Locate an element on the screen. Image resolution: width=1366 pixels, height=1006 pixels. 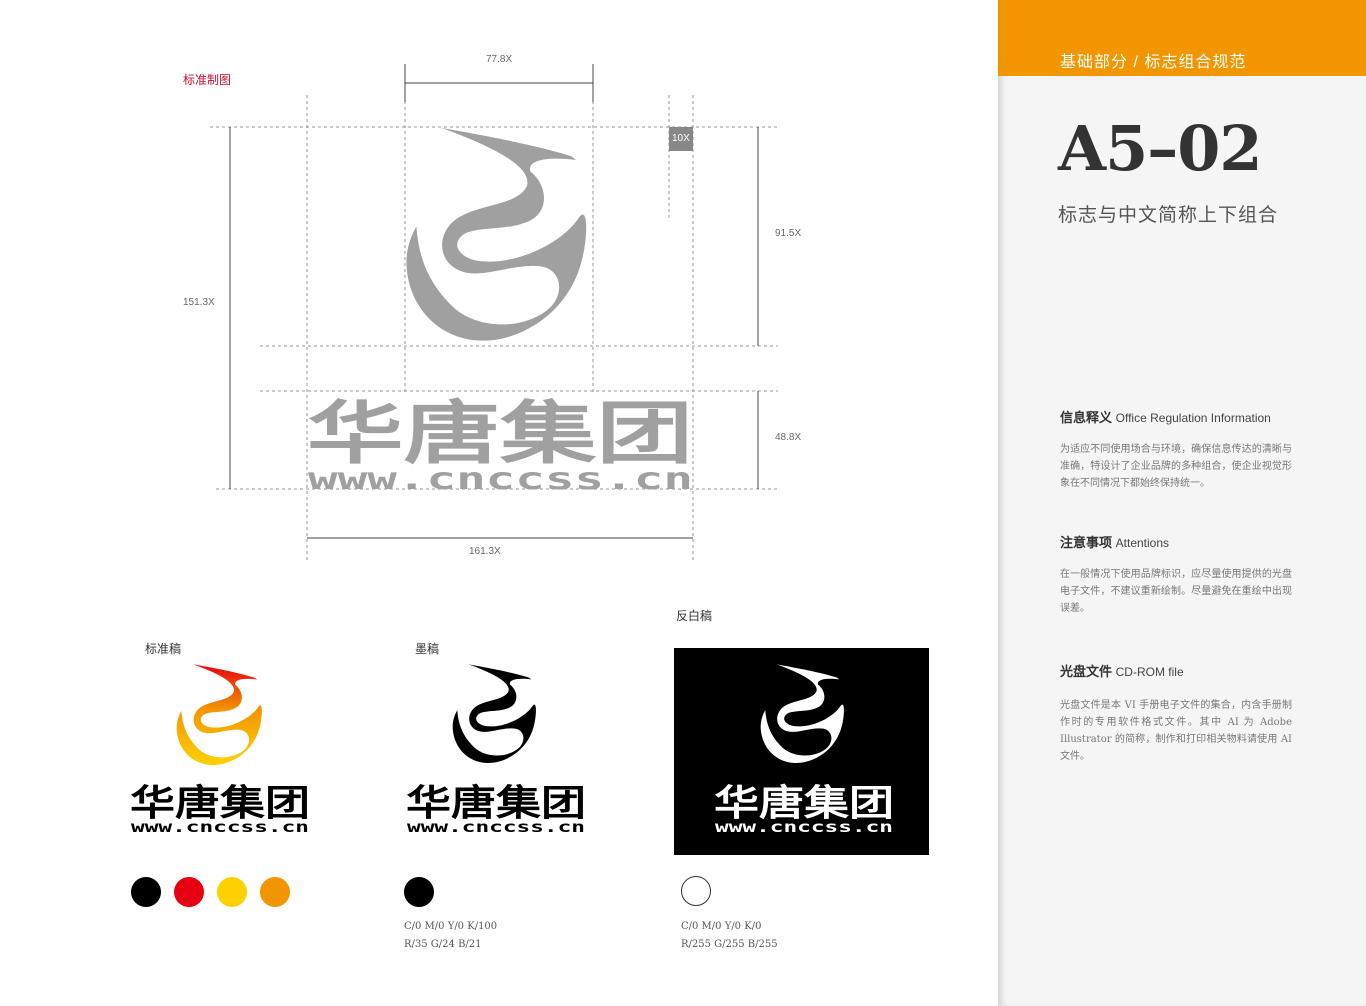
mono-spec-cmyk: C/0 M/0 Y/0 K/100 is located at coordinates (451, 926).